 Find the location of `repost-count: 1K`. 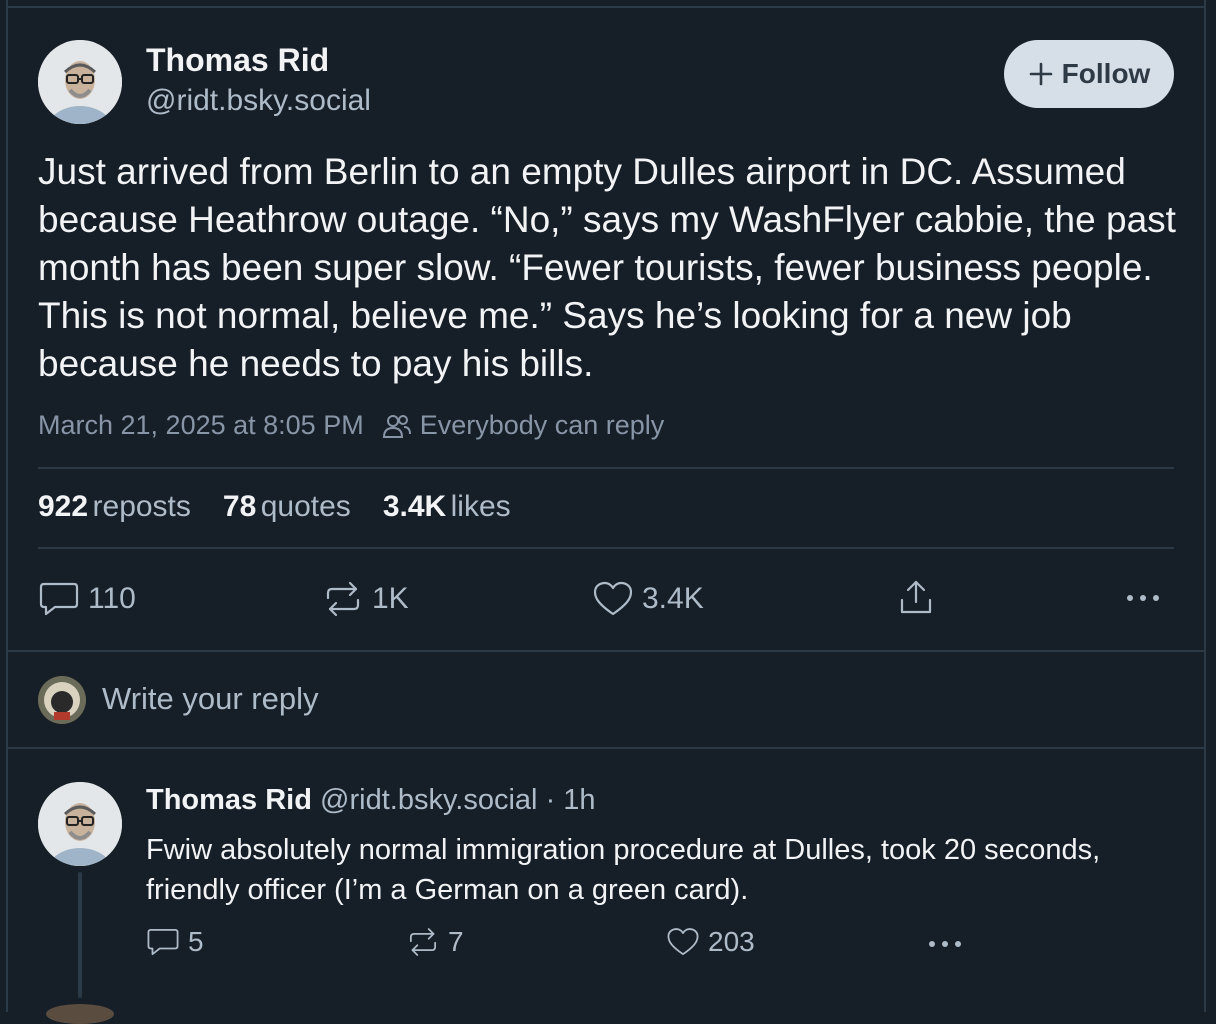

repost-count: 1K is located at coordinates (390, 598).